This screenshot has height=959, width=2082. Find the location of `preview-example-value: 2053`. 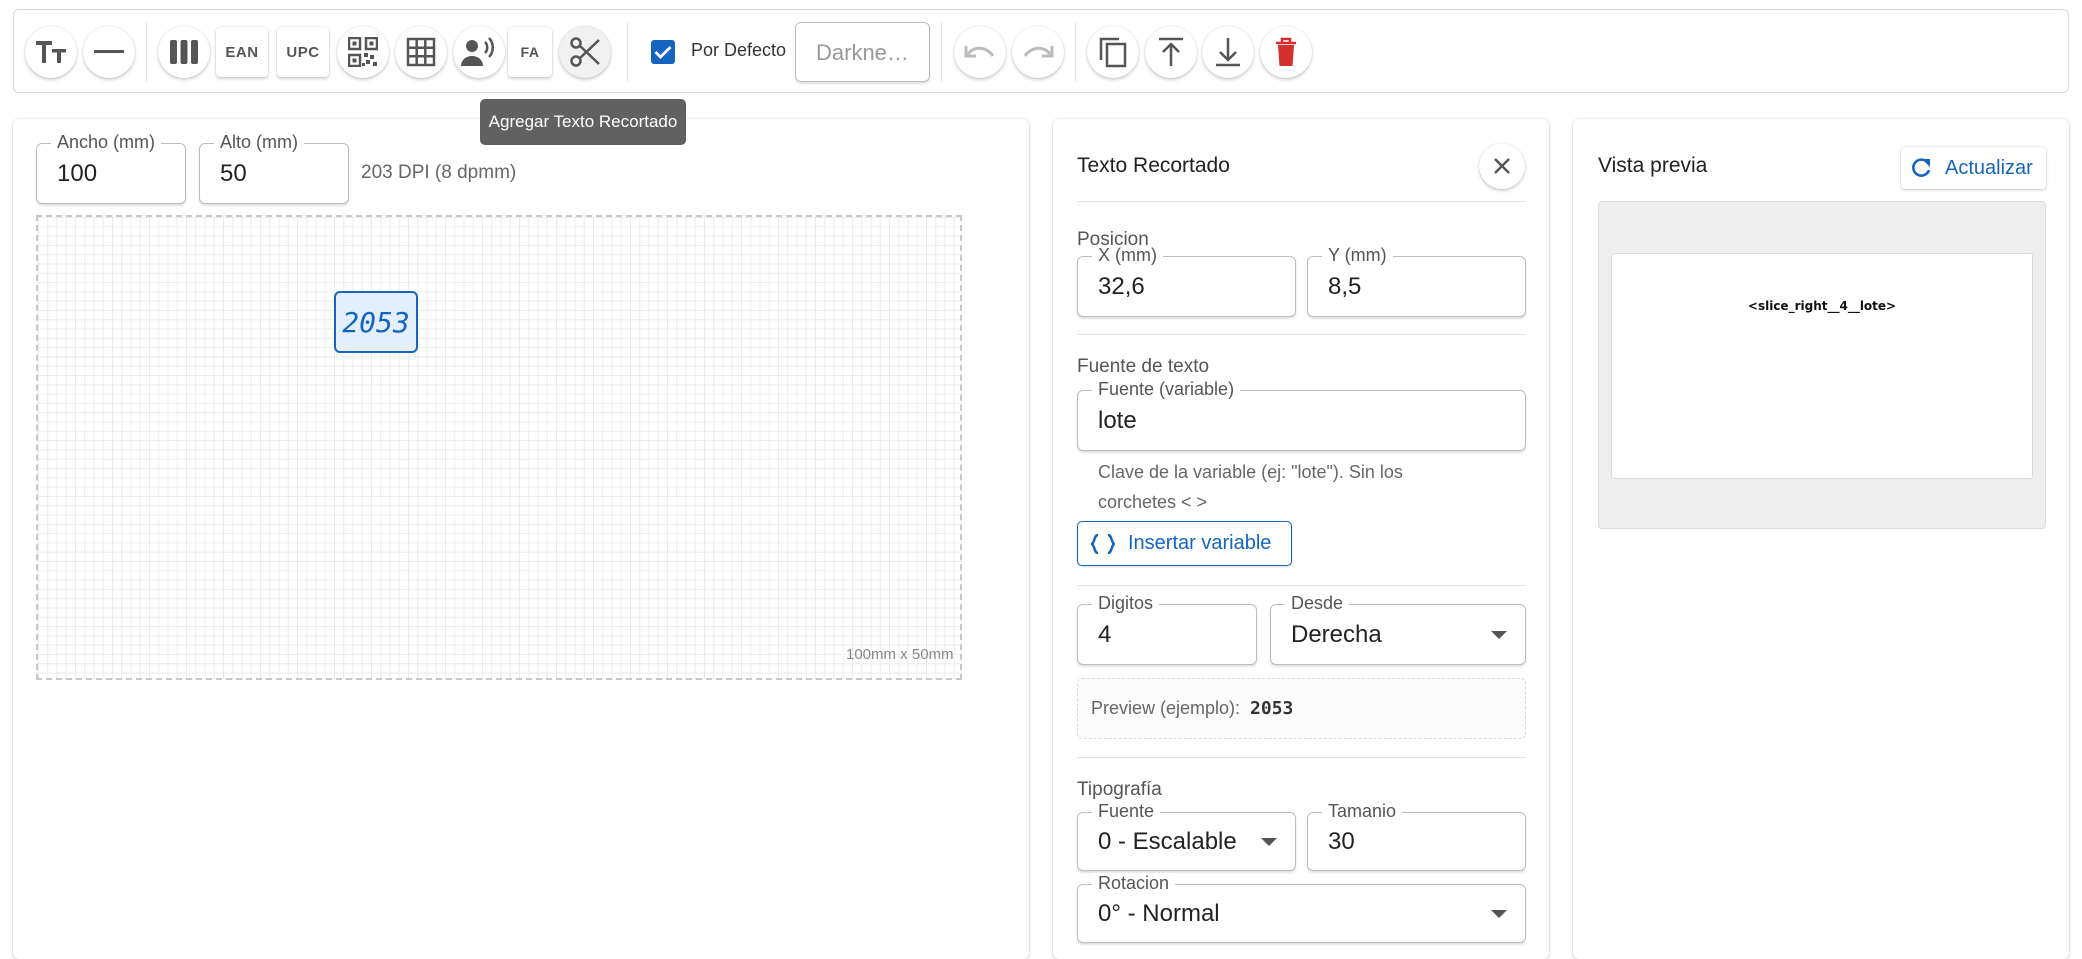

preview-example-value: 2053 is located at coordinates (1272, 708).